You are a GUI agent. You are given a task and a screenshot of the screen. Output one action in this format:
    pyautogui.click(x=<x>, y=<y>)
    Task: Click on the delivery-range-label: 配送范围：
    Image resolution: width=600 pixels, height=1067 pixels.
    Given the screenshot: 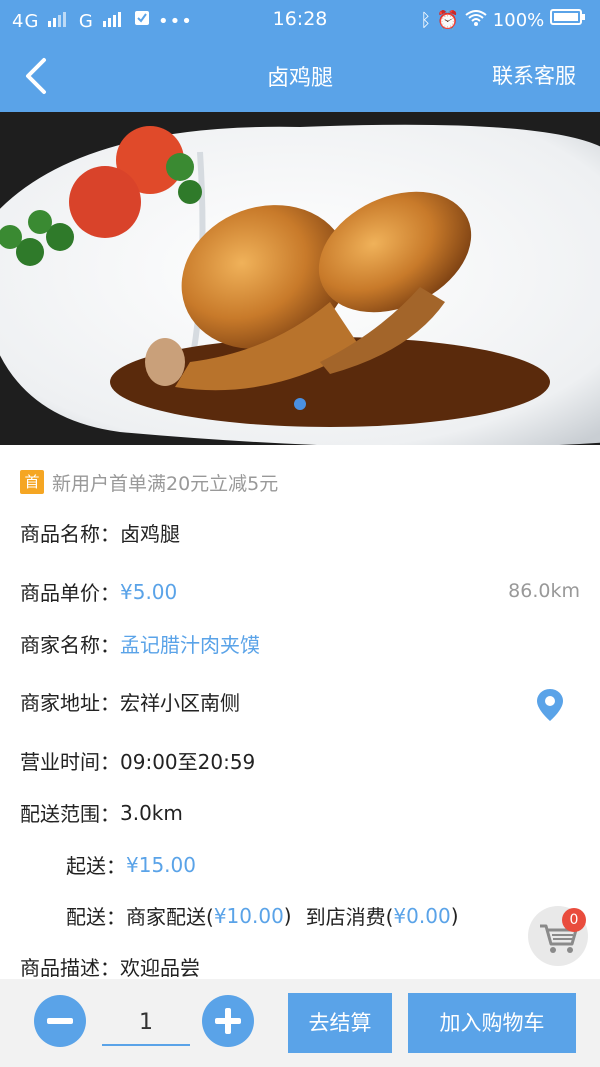 What is the action you would take?
    pyautogui.click(x=70, y=814)
    